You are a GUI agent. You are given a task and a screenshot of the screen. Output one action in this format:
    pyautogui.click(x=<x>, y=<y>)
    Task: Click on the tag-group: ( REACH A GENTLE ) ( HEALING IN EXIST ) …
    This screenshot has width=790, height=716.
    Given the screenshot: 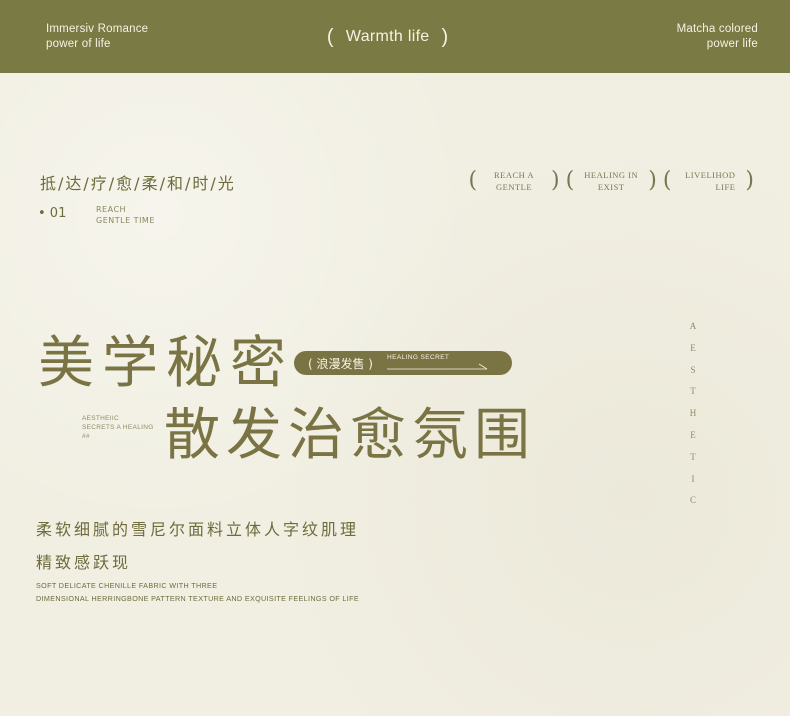 What is the action you would take?
    pyautogui.click(x=611, y=180)
    